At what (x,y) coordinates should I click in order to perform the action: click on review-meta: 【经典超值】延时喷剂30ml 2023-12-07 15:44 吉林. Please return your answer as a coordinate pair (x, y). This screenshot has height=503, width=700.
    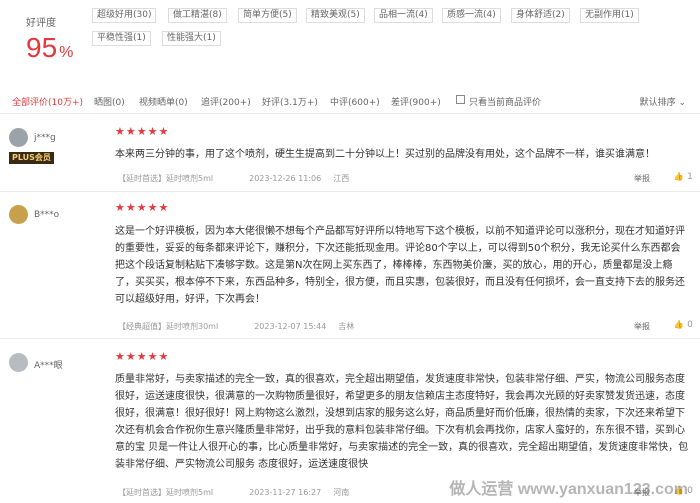
    Looking at the image, I should click on (242, 326).